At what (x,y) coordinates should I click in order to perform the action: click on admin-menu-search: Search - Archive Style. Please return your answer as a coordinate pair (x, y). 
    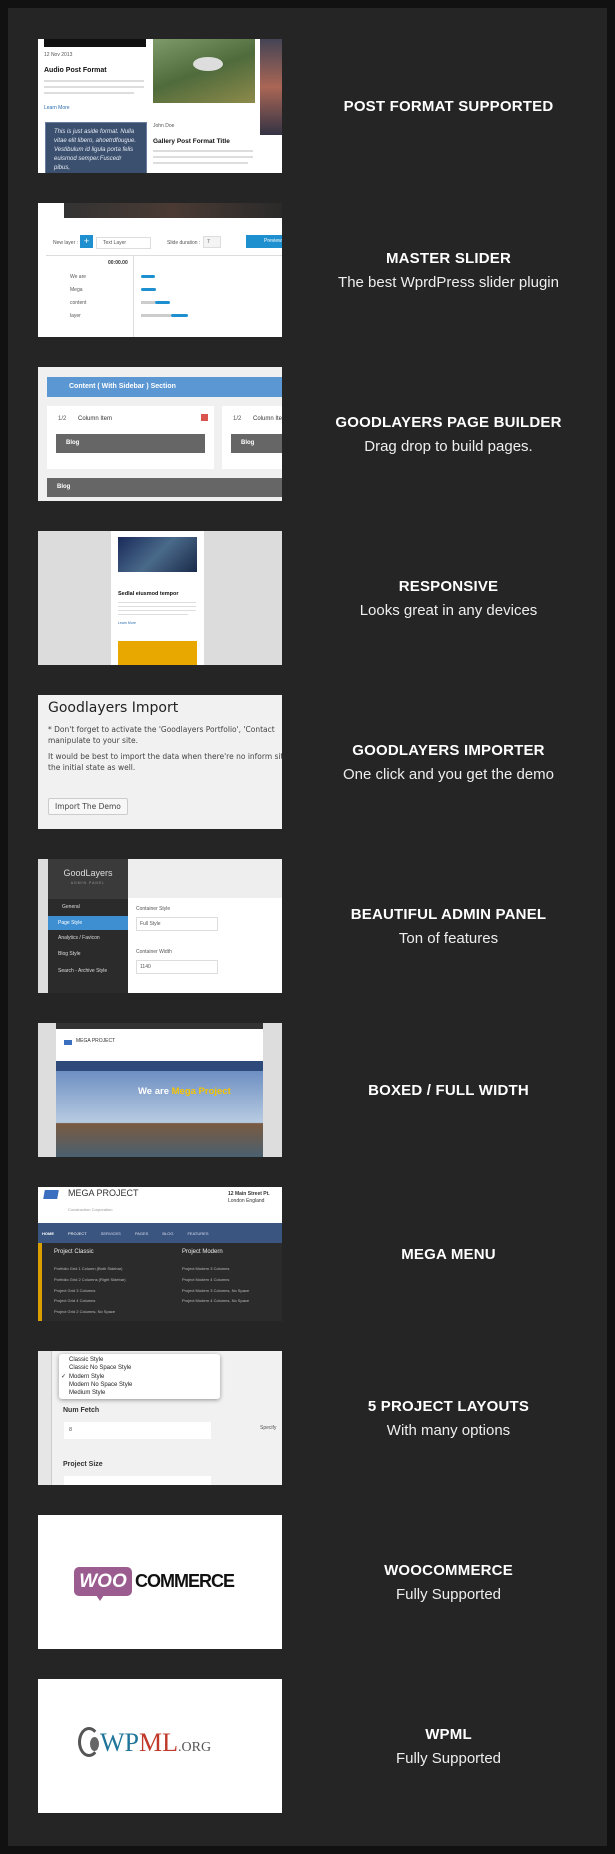
    Looking at the image, I should click on (88, 971).